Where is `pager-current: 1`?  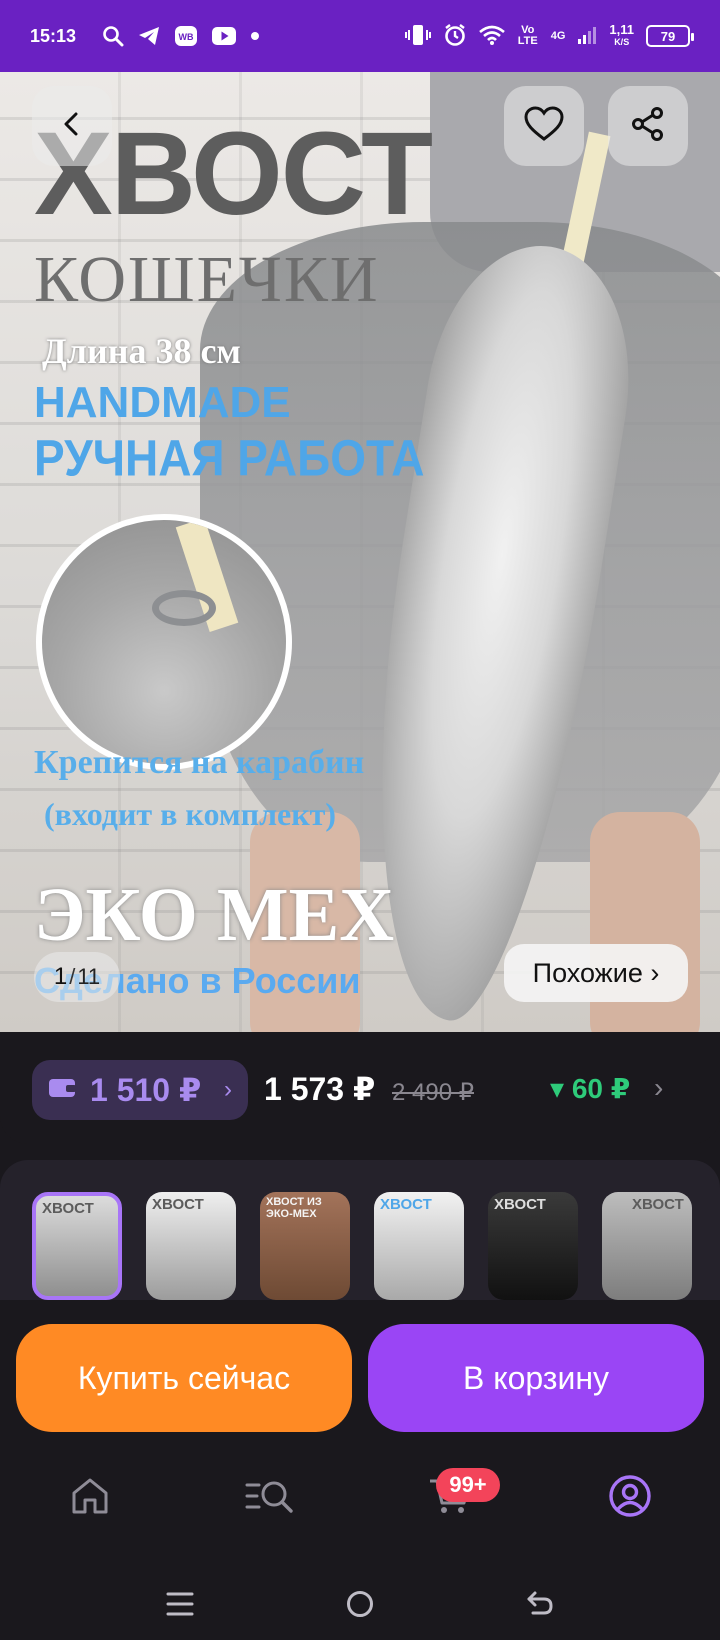 pager-current: 1 is located at coordinates (60, 976).